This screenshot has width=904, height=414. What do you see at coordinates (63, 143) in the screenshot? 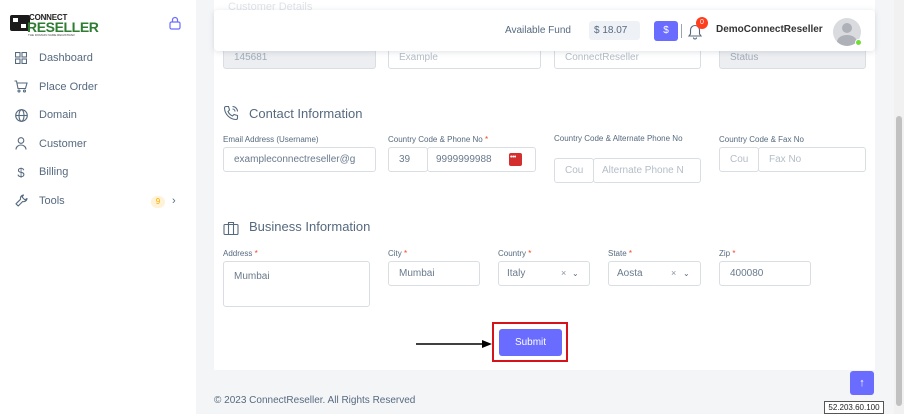
I see `sidebar-item-label: Customer` at bounding box center [63, 143].